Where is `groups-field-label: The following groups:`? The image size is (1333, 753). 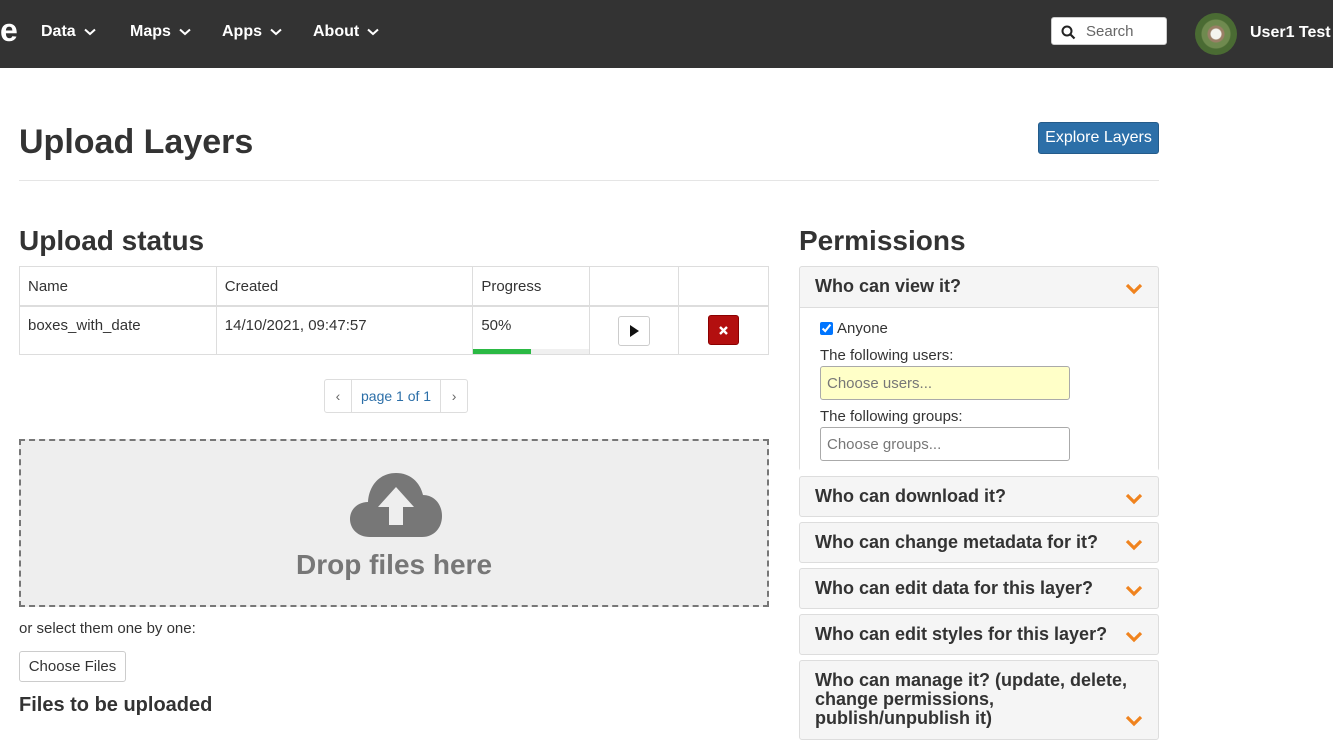
groups-field-label: The following groups: is located at coordinates (891, 416).